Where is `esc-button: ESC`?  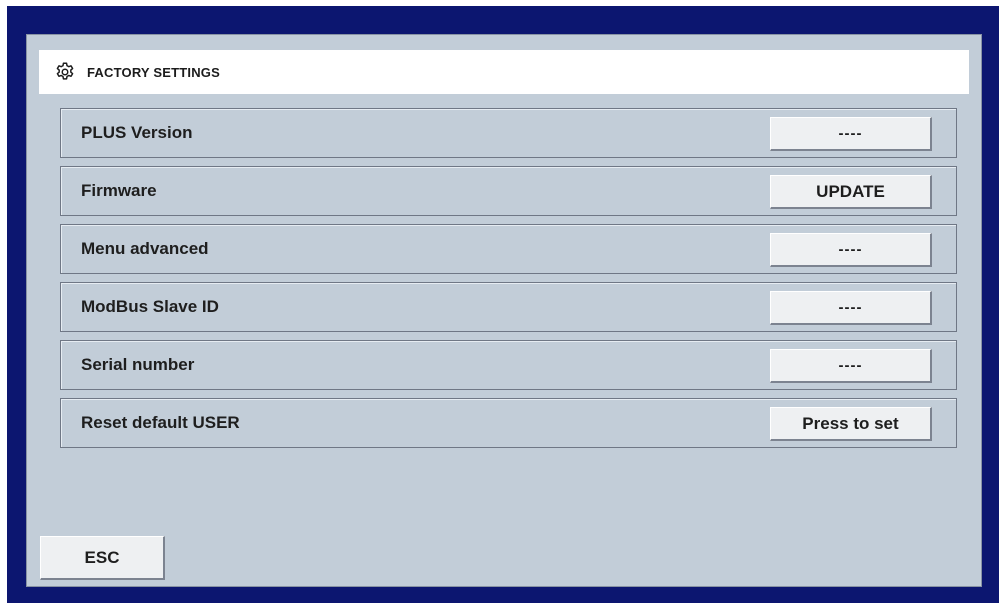
esc-button: ESC is located at coordinates (102, 558).